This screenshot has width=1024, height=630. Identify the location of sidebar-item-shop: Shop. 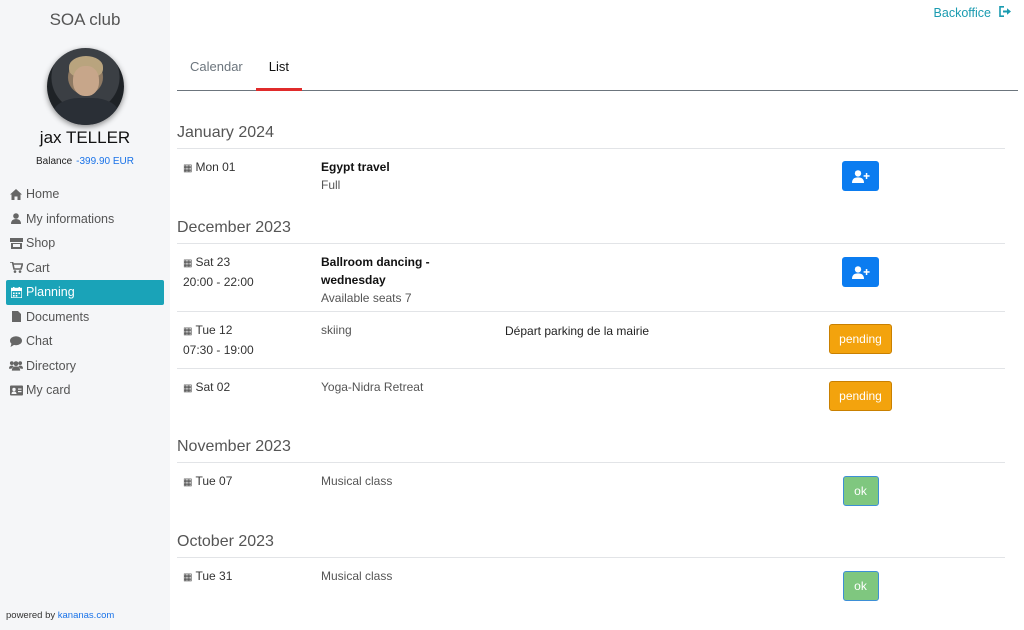
(85, 243).